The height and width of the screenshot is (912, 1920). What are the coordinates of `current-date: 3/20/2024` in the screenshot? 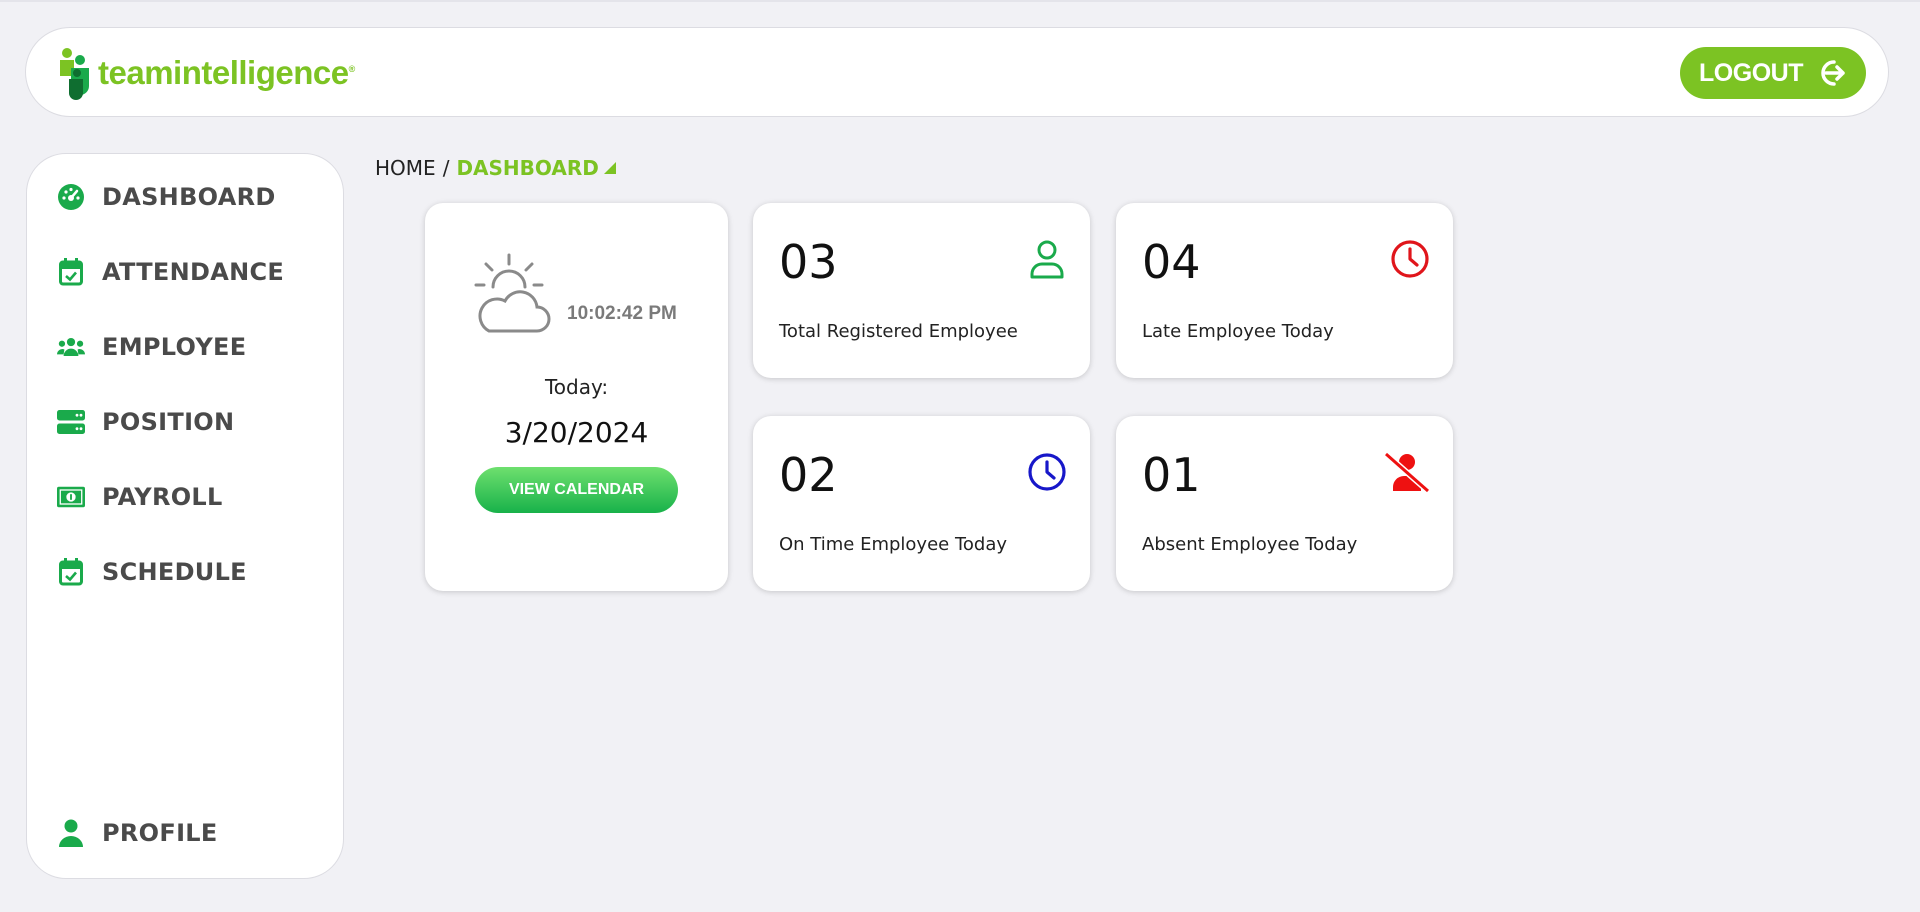 It's located at (576, 432).